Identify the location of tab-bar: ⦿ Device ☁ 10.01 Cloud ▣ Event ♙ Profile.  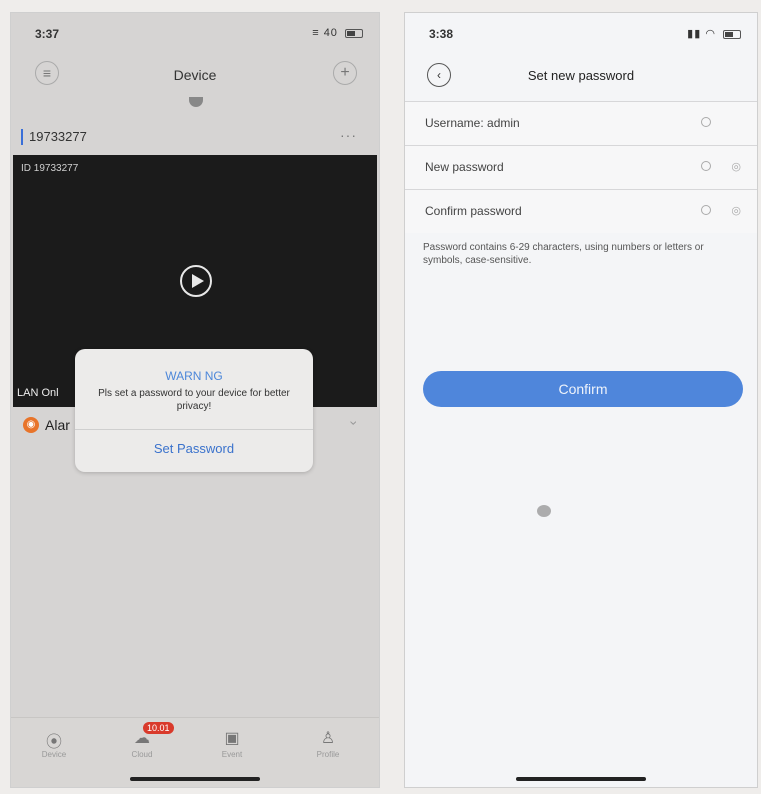
(195, 752).